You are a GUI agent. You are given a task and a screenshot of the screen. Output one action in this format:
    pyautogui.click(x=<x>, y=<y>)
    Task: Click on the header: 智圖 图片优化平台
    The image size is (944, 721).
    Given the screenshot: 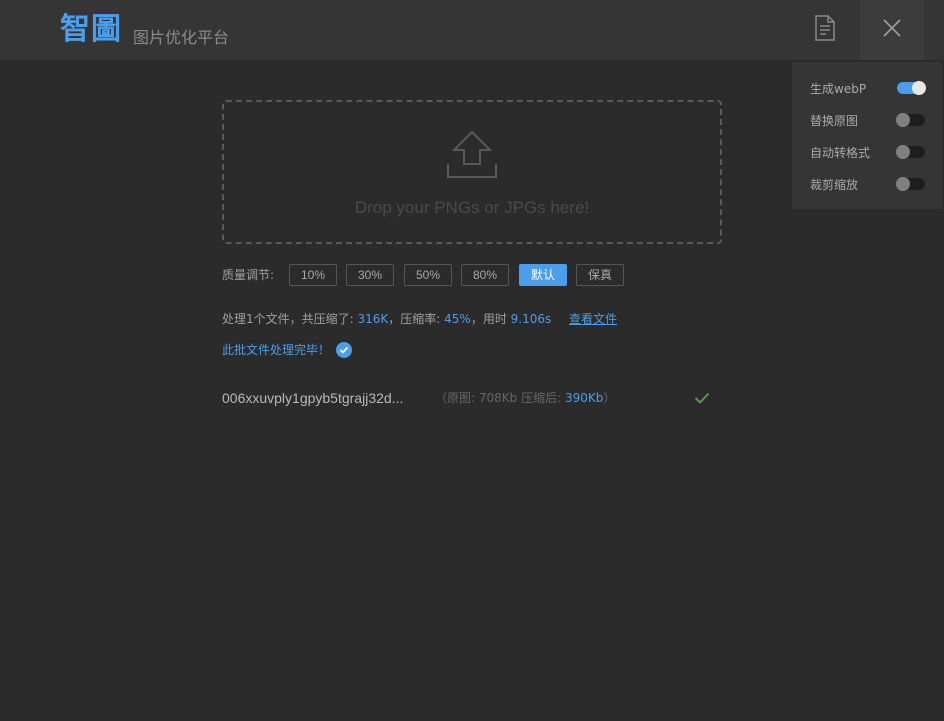 What is the action you would take?
    pyautogui.click(x=472, y=30)
    